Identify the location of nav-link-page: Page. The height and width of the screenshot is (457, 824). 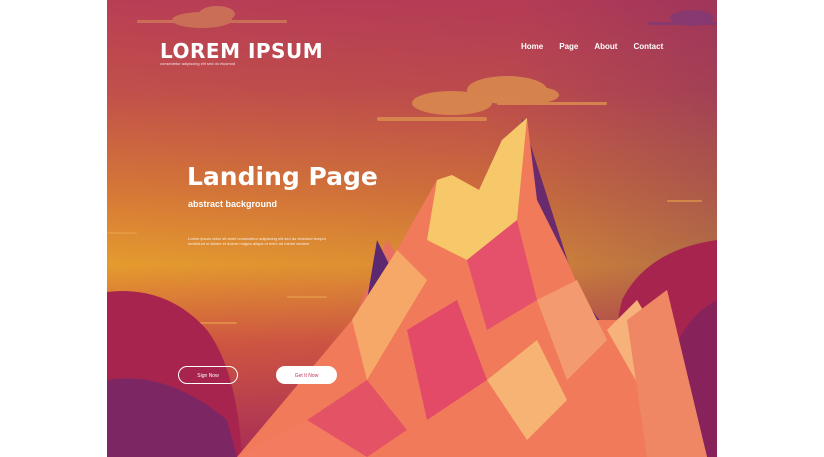
(568, 46).